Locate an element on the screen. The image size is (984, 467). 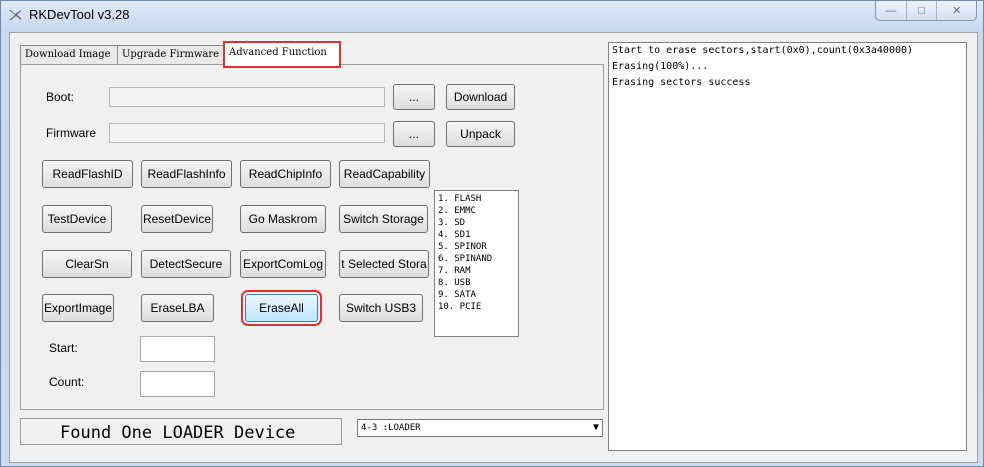
tab-download-image: Download Image is located at coordinates (69, 54).